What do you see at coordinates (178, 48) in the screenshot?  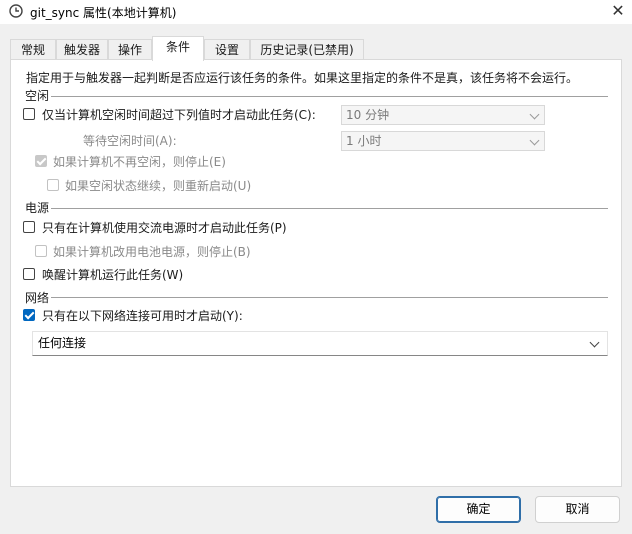 I see `tab-conditions: 条件` at bounding box center [178, 48].